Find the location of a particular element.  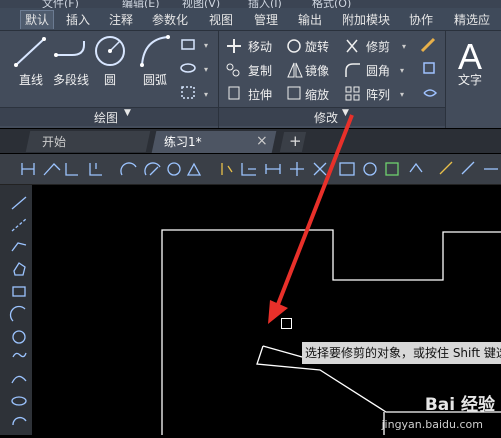

pick-box-cursor is located at coordinates (286, 323).